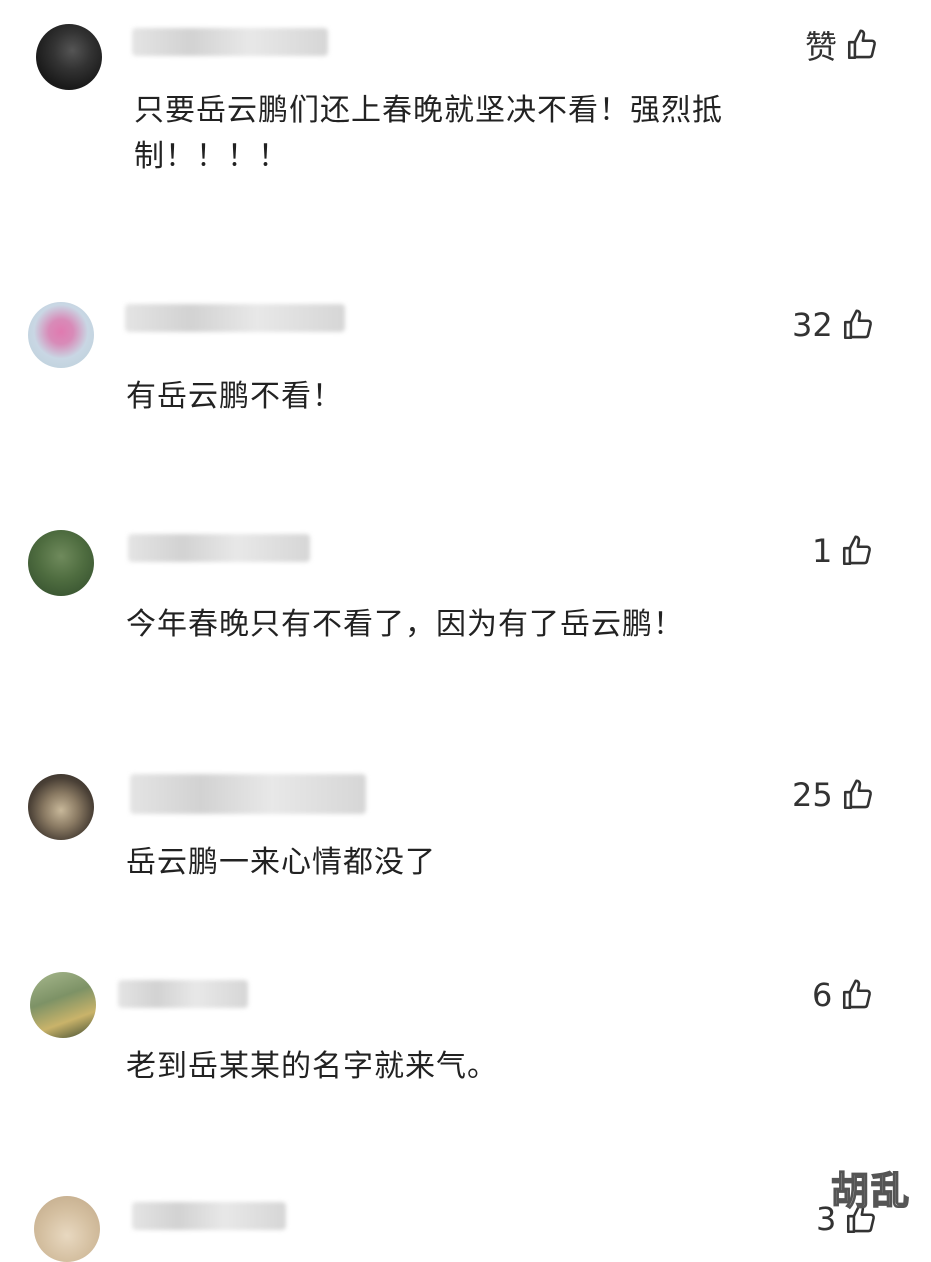 The image size is (931, 1262). I want to click on like-label: 32, so click(812, 325).